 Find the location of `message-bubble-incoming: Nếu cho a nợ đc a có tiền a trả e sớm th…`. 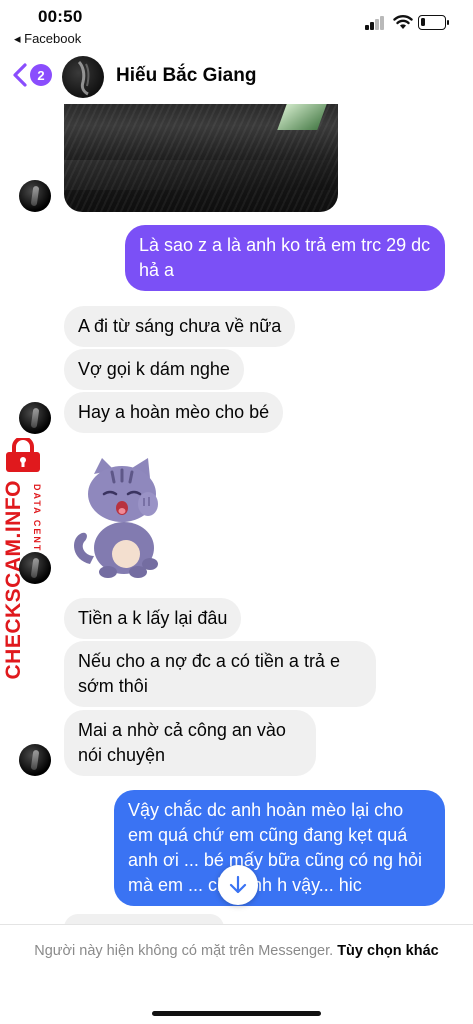

message-bubble-incoming: Nếu cho a nợ đc a có tiền a trả e sớm th… is located at coordinates (220, 674).